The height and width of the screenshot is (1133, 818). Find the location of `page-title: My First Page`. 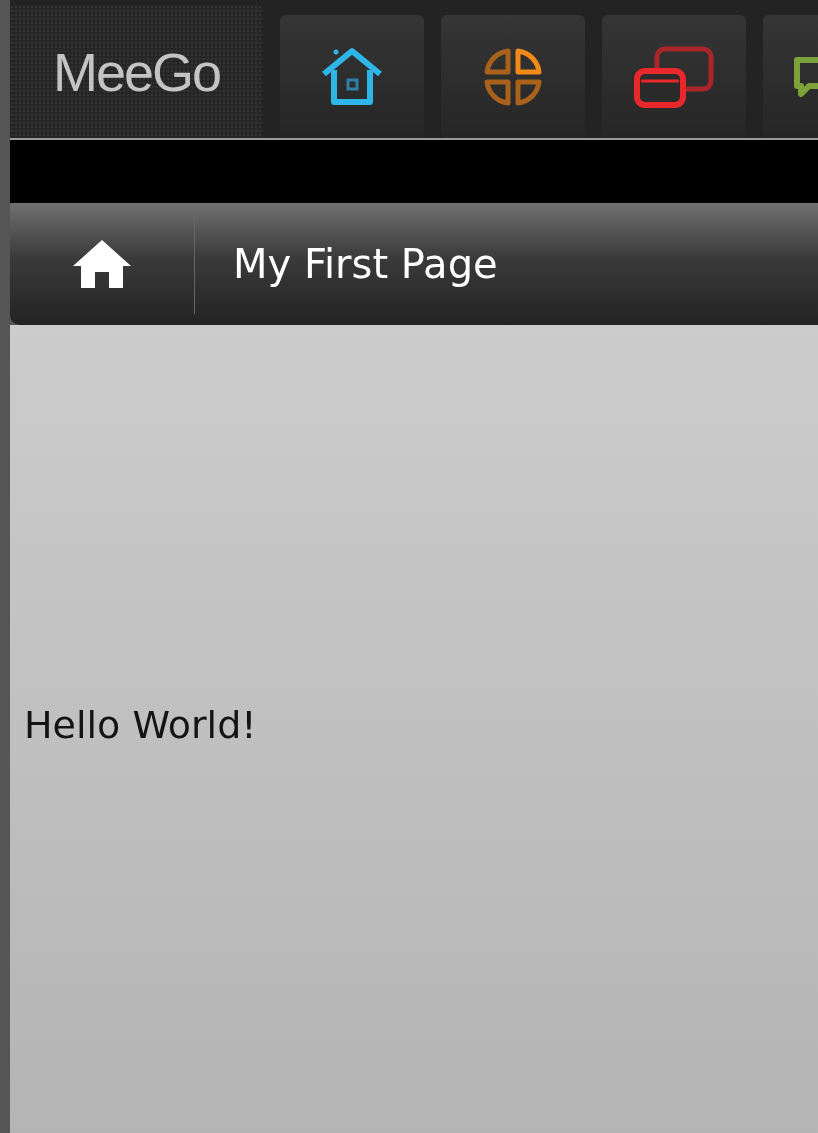

page-title: My First Page is located at coordinates (365, 264).